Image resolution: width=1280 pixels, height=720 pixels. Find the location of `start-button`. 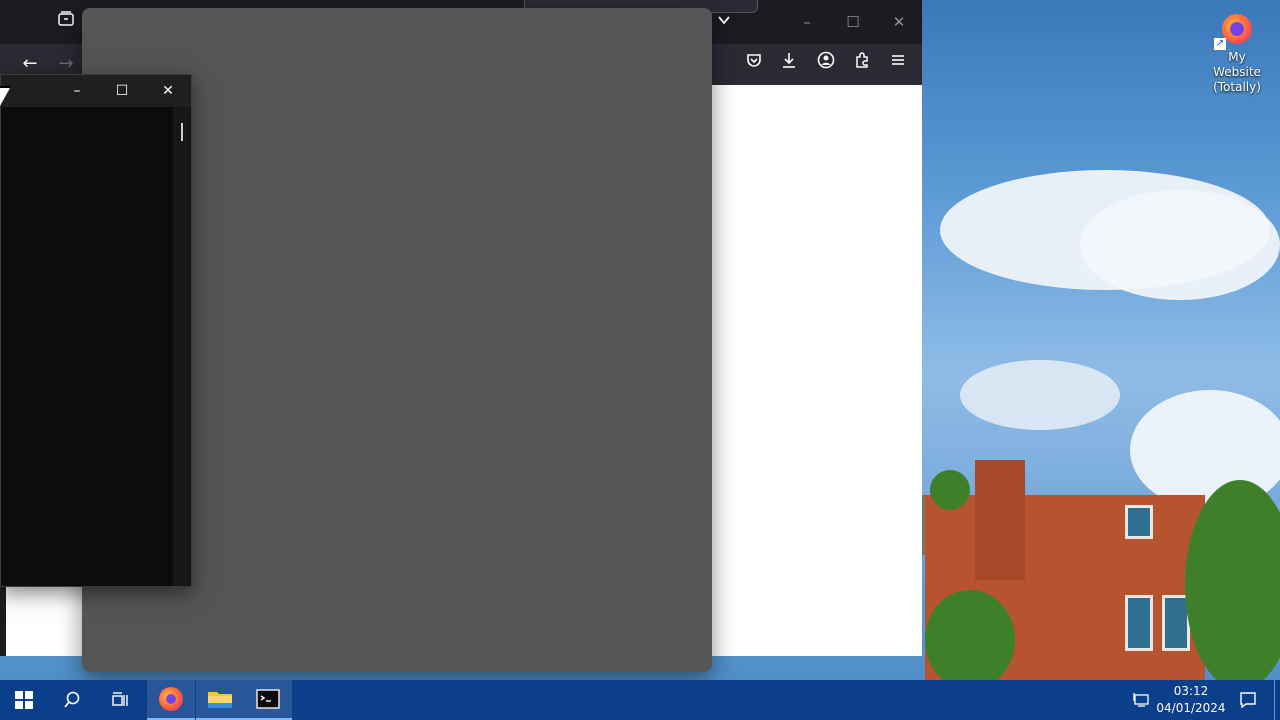

start-button is located at coordinates (24, 700).